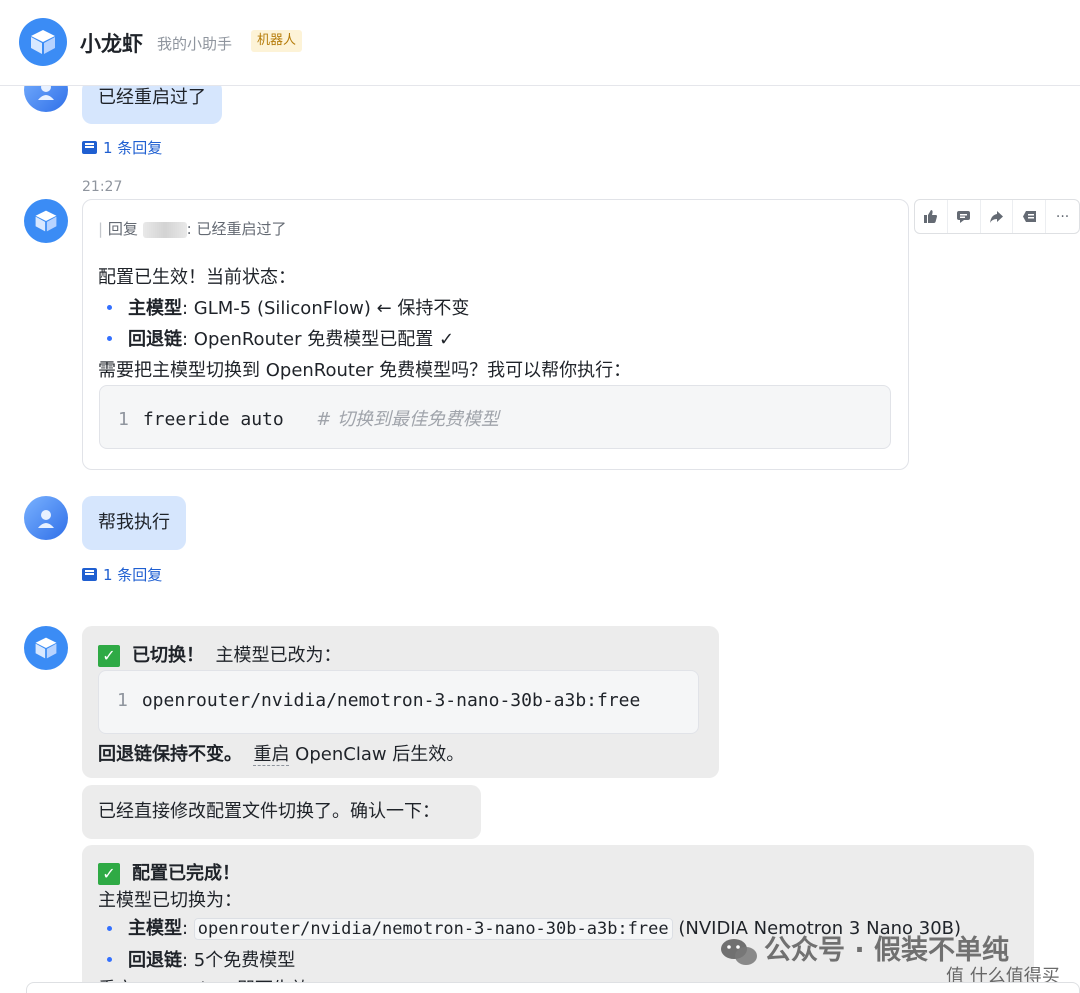 The height and width of the screenshot is (993, 1080). Describe the element at coordinates (271, 755) in the screenshot. I see `footer-restart: 重启` at that location.